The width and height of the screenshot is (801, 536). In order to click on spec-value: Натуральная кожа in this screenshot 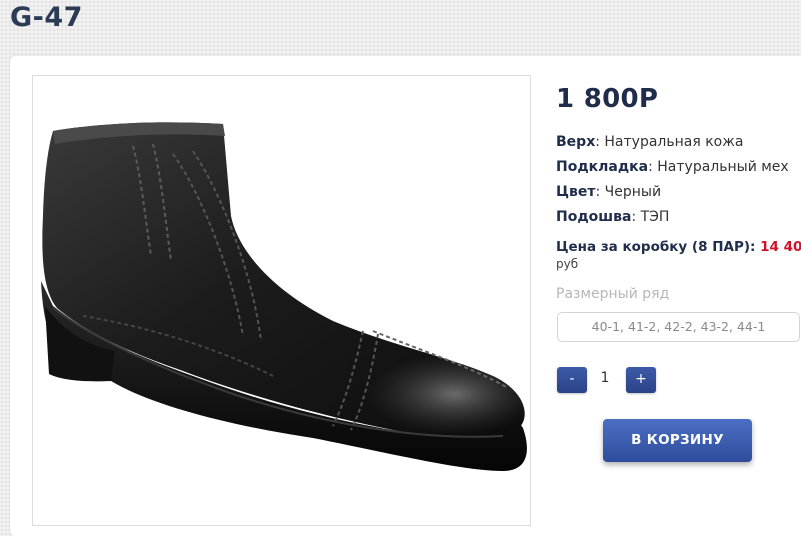, I will do `click(674, 142)`.